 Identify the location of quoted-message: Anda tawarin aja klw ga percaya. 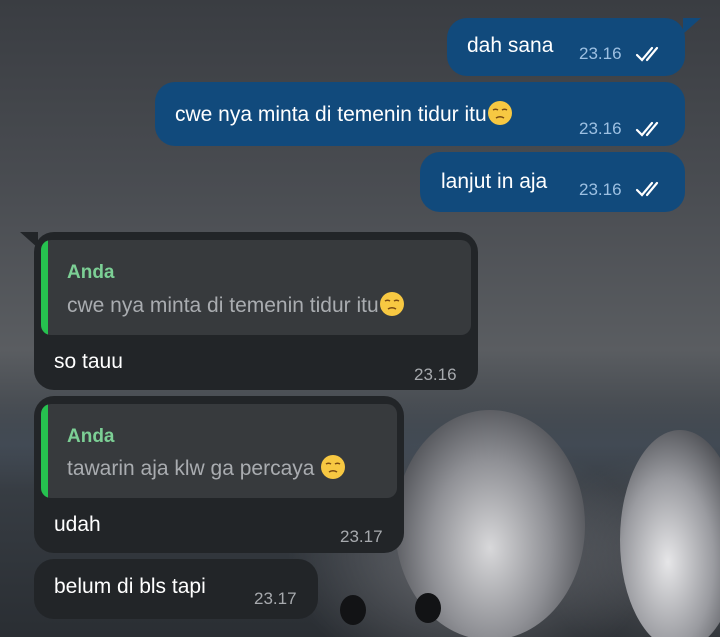
(219, 451).